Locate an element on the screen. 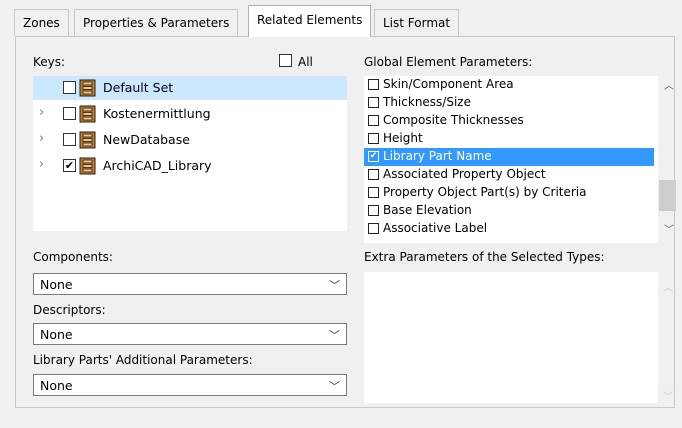 The height and width of the screenshot is (428, 682). all-checkbox is located at coordinates (285, 60).